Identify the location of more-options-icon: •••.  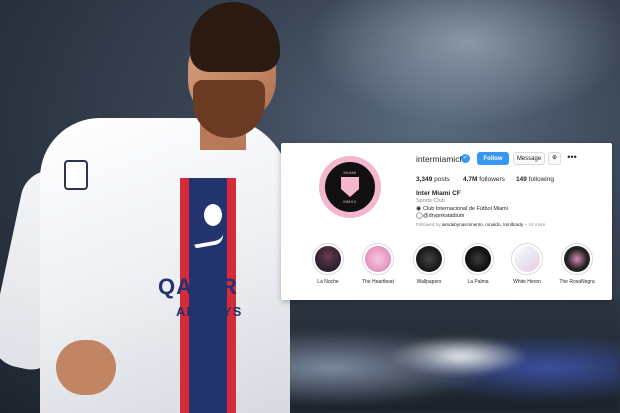
(572, 157).